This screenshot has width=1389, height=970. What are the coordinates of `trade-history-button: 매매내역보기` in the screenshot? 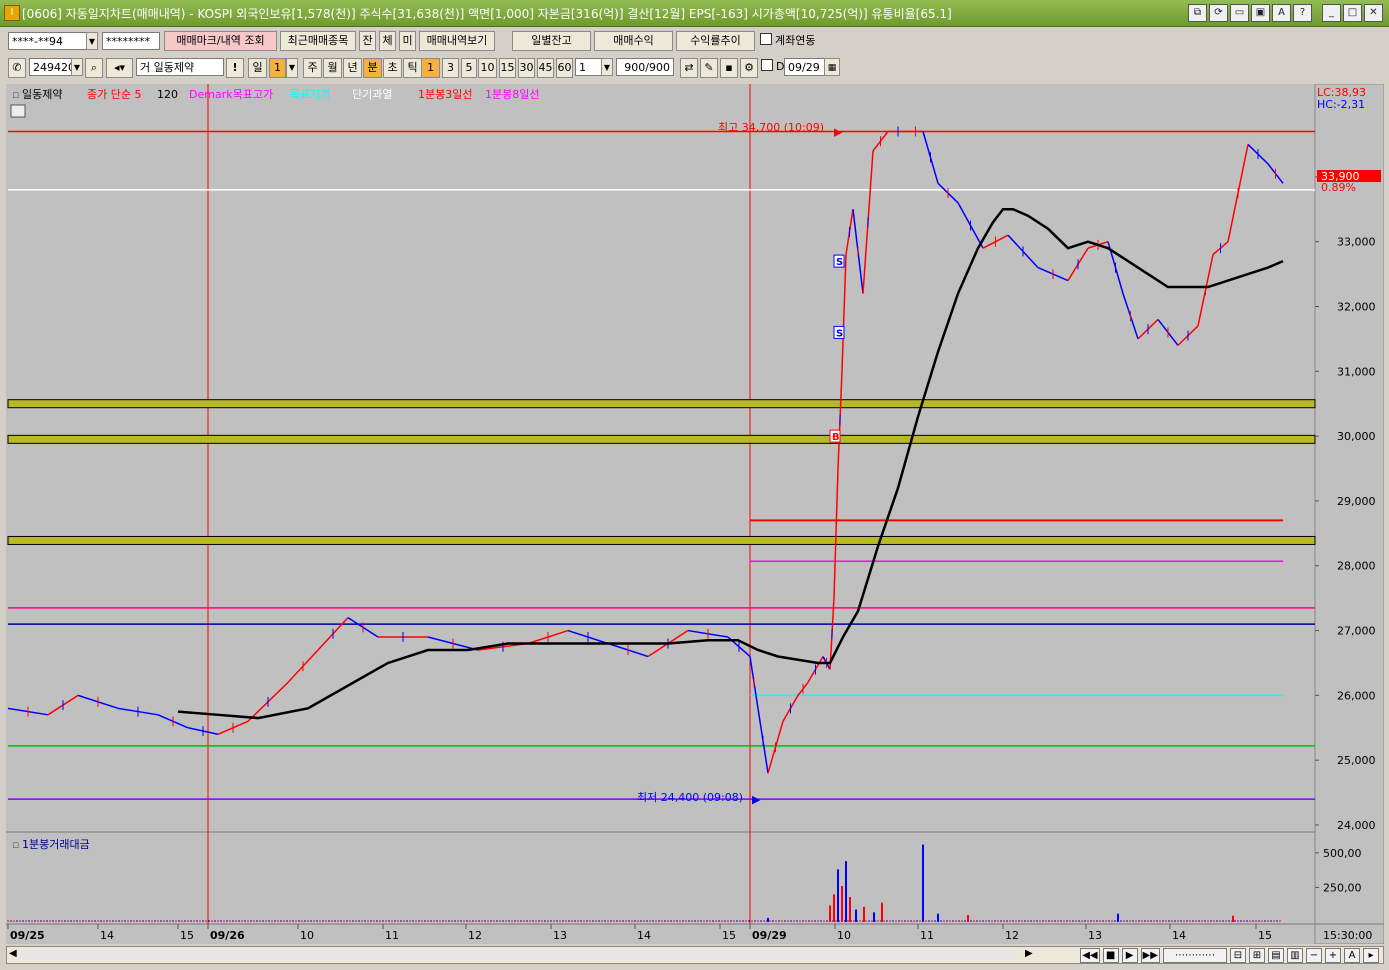 It's located at (457, 41).